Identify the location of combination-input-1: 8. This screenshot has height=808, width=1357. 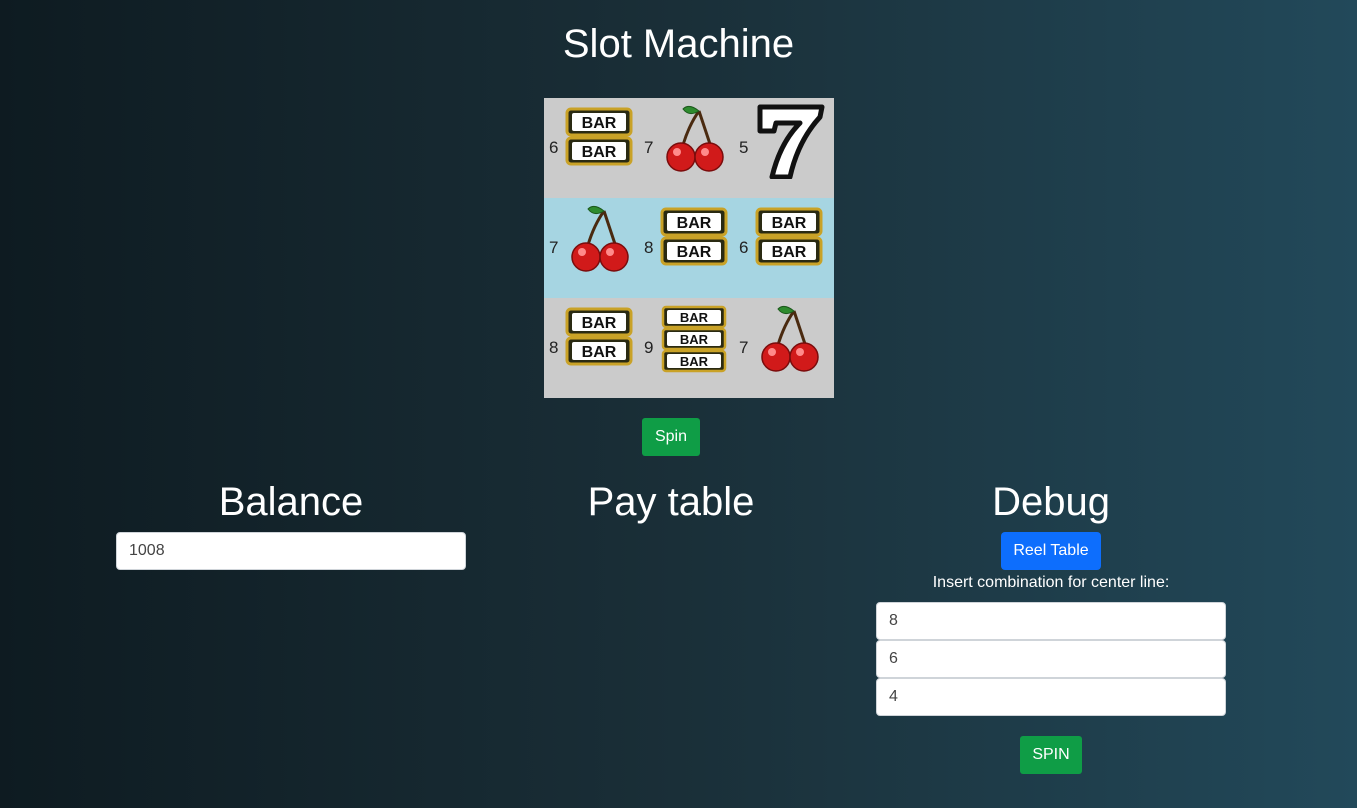
(1051, 621).